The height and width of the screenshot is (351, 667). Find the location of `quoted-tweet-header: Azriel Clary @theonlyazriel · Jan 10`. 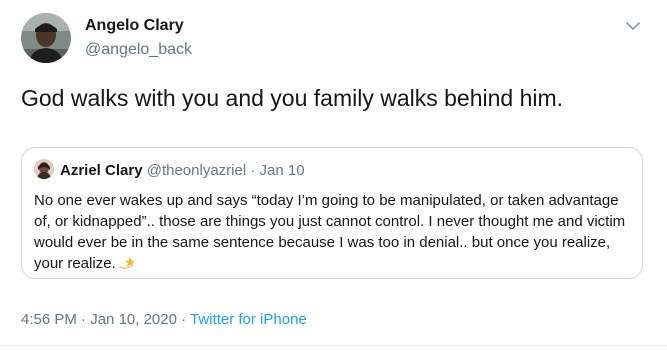

quoted-tweet-header: Azriel Clary @theonlyazriel · Jan 10 is located at coordinates (182, 171).